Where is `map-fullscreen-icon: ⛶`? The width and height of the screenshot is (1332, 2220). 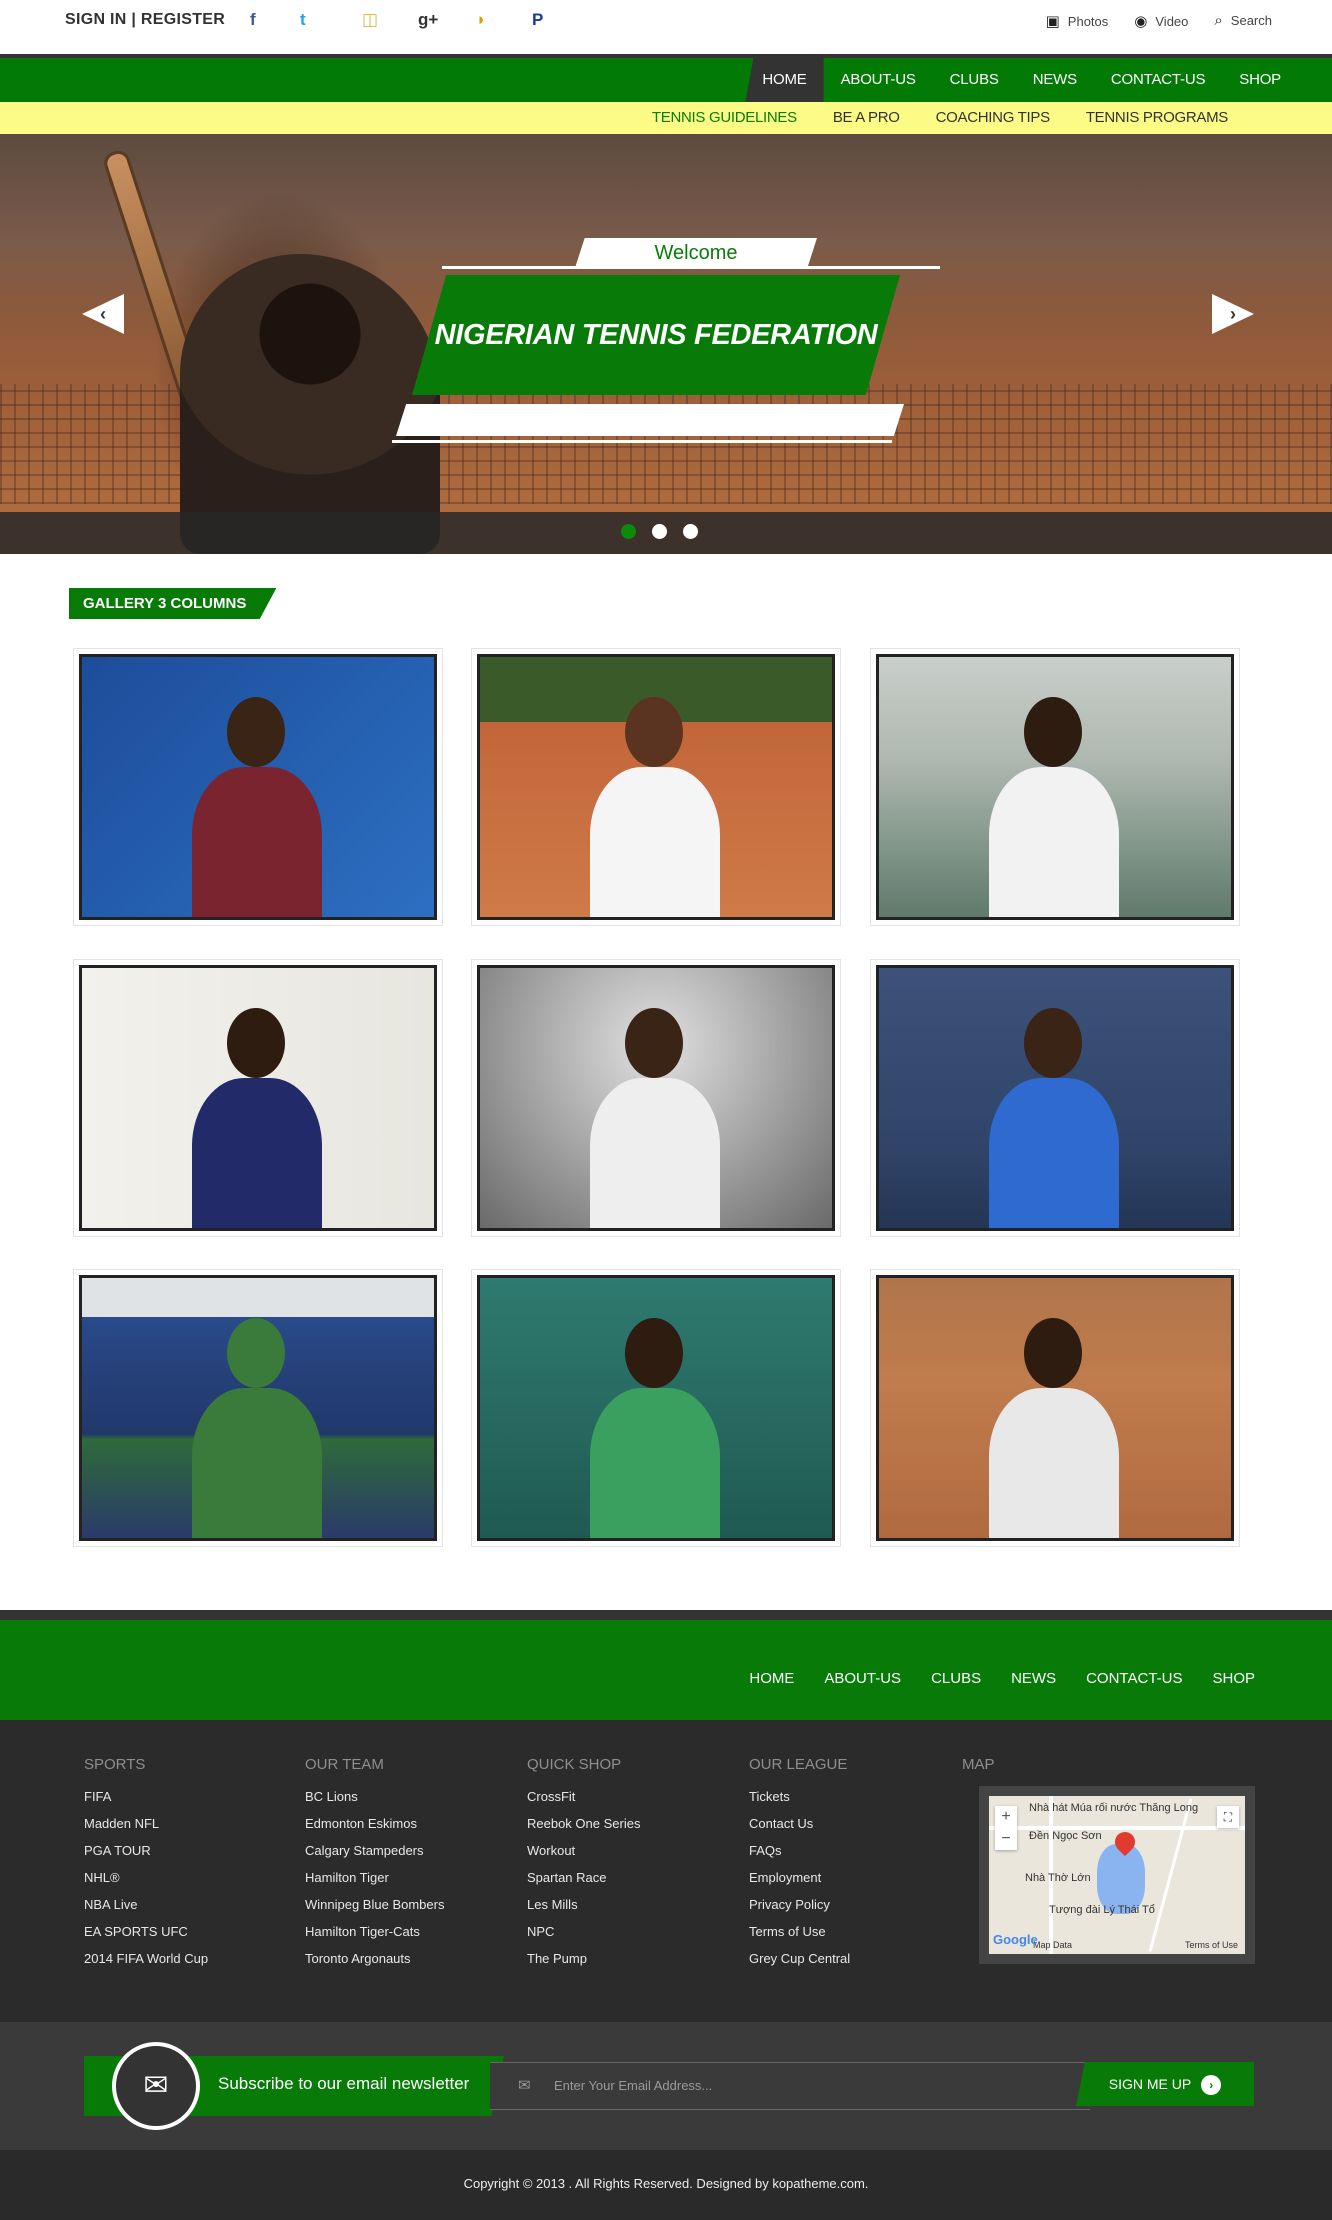
map-fullscreen-icon: ⛶ is located at coordinates (1228, 1817).